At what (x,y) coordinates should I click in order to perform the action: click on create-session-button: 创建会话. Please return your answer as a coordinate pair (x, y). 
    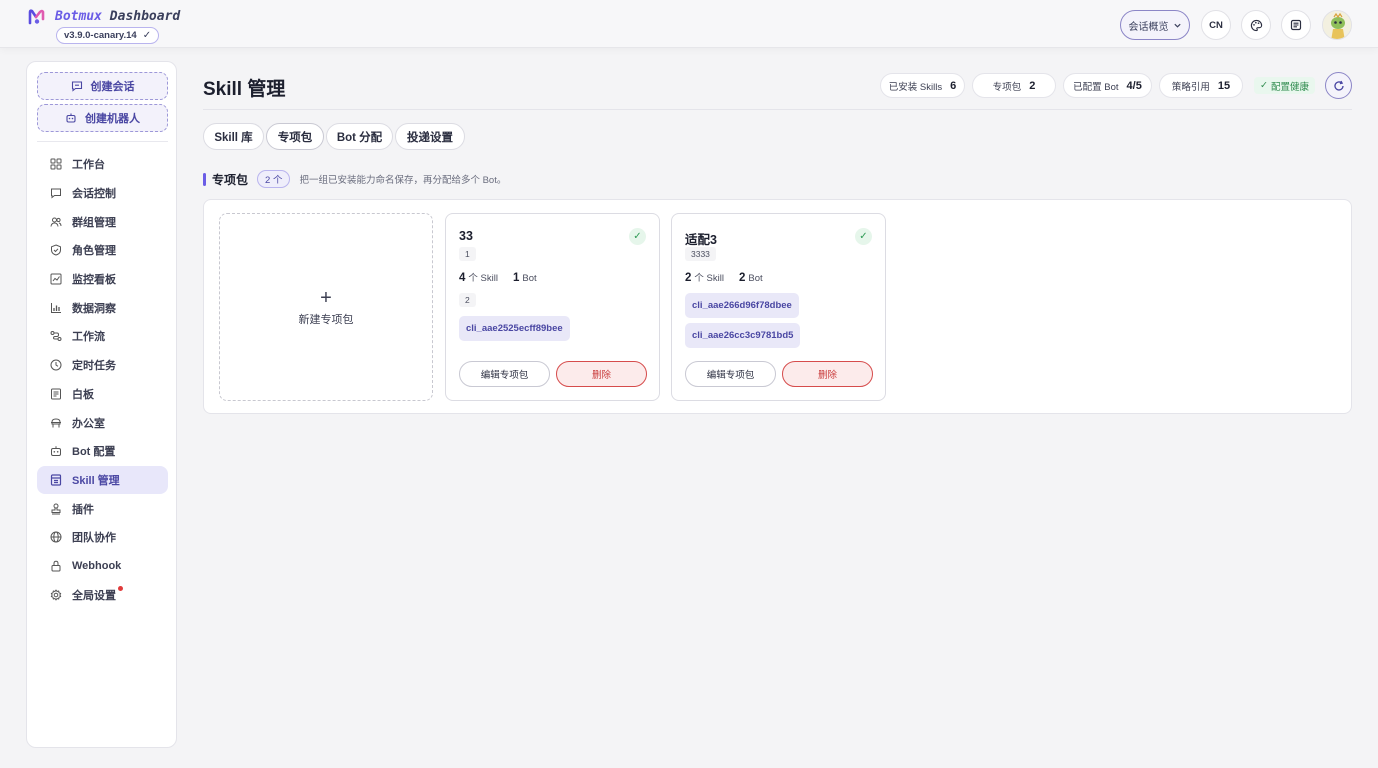
    Looking at the image, I should click on (102, 86).